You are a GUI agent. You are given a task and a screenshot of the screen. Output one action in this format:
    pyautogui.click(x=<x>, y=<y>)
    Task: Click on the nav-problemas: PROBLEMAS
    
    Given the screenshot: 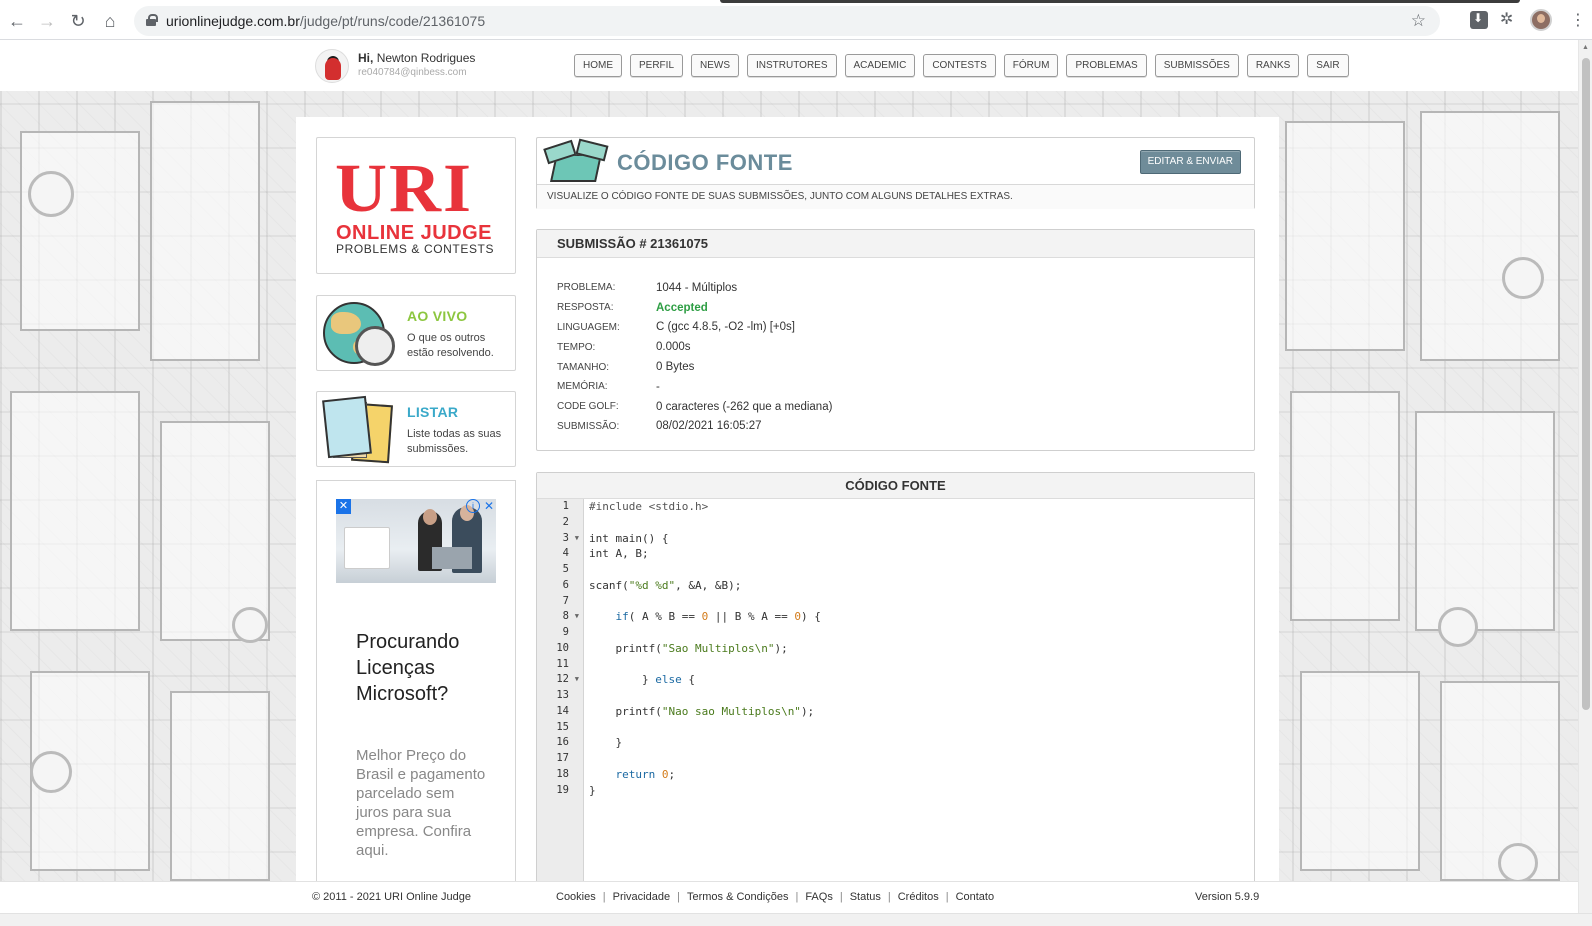 What is the action you would take?
    pyautogui.click(x=1106, y=65)
    